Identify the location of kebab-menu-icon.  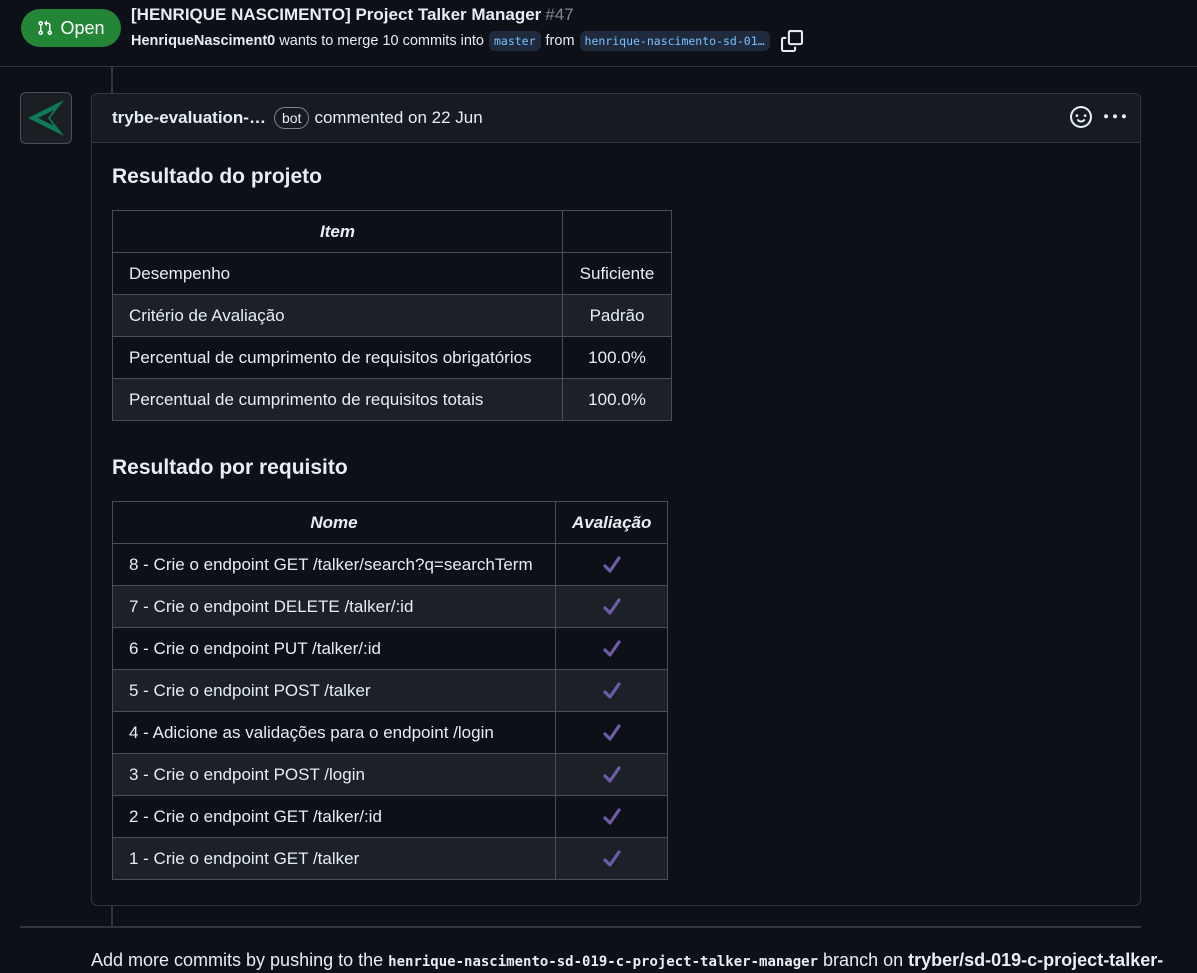
(1115, 117).